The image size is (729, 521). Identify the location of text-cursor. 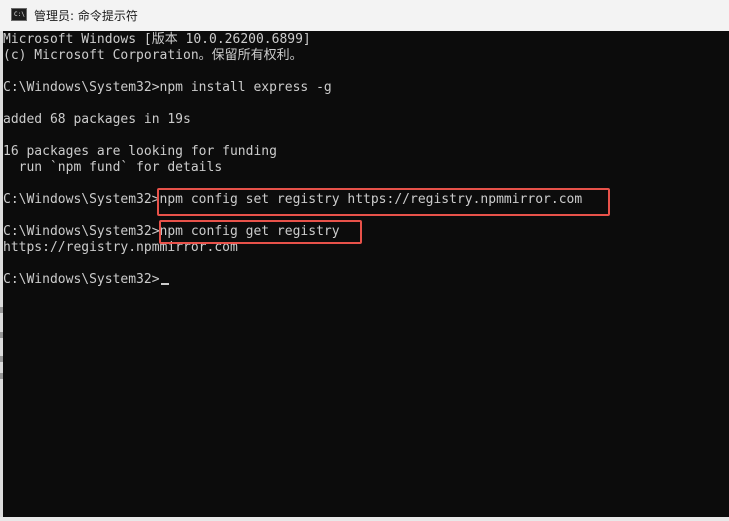
(164, 284).